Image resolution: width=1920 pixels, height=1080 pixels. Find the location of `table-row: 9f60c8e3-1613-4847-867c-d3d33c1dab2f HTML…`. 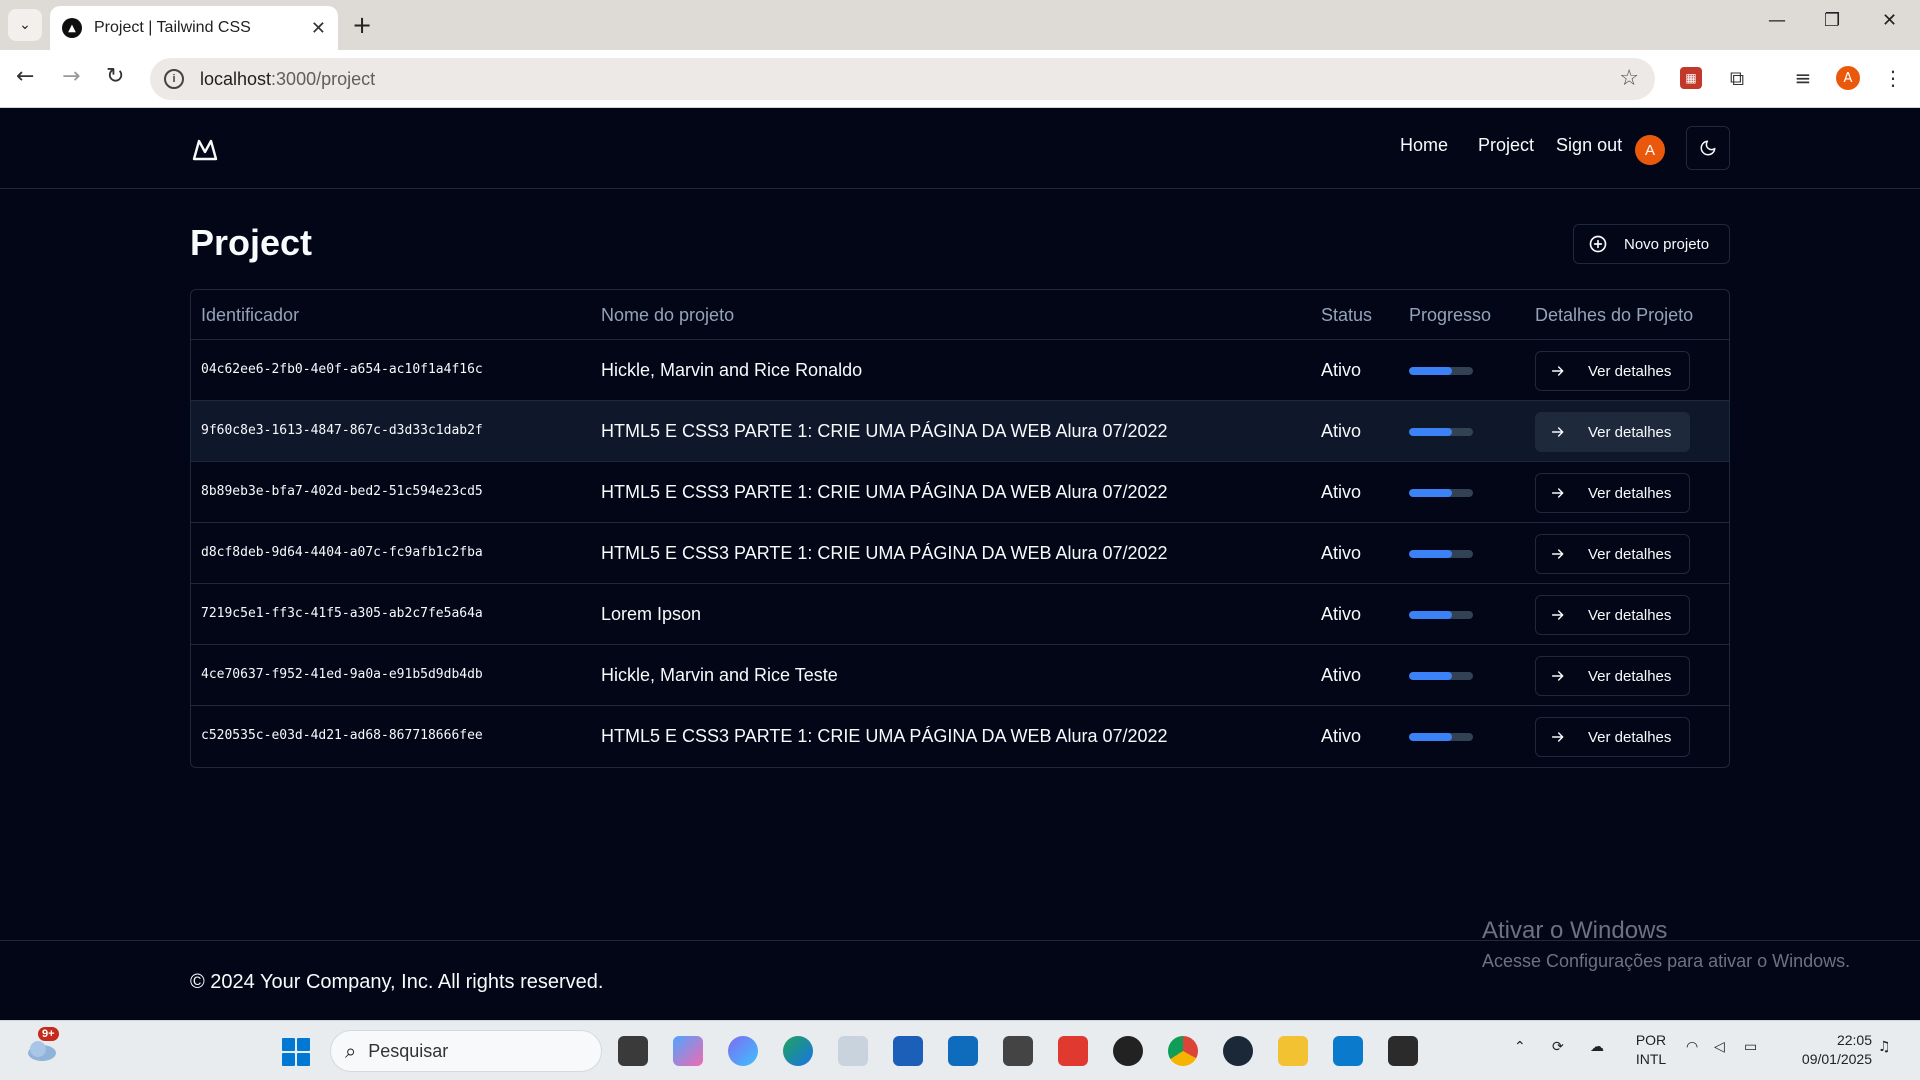

table-row: 9f60c8e3-1613-4847-867c-d3d33c1dab2f HTML… is located at coordinates (960, 431).